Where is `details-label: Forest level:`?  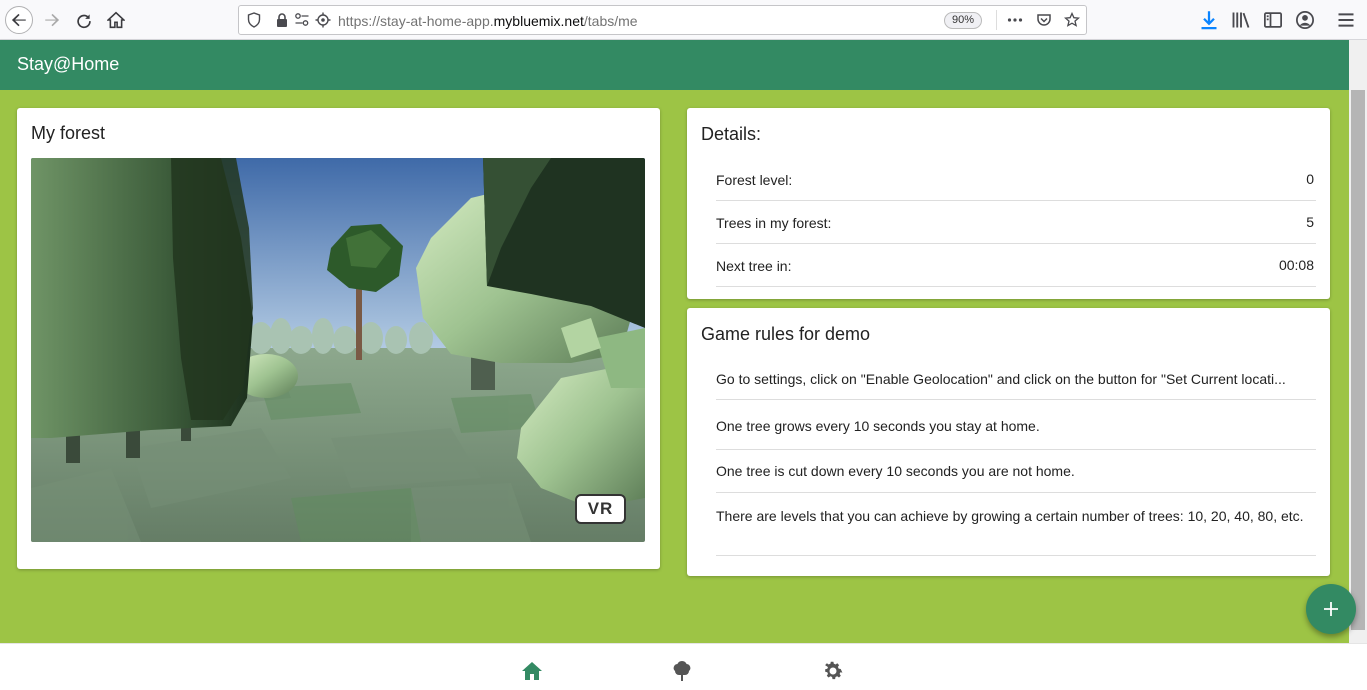 details-label: Forest level: is located at coordinates (754, 180).